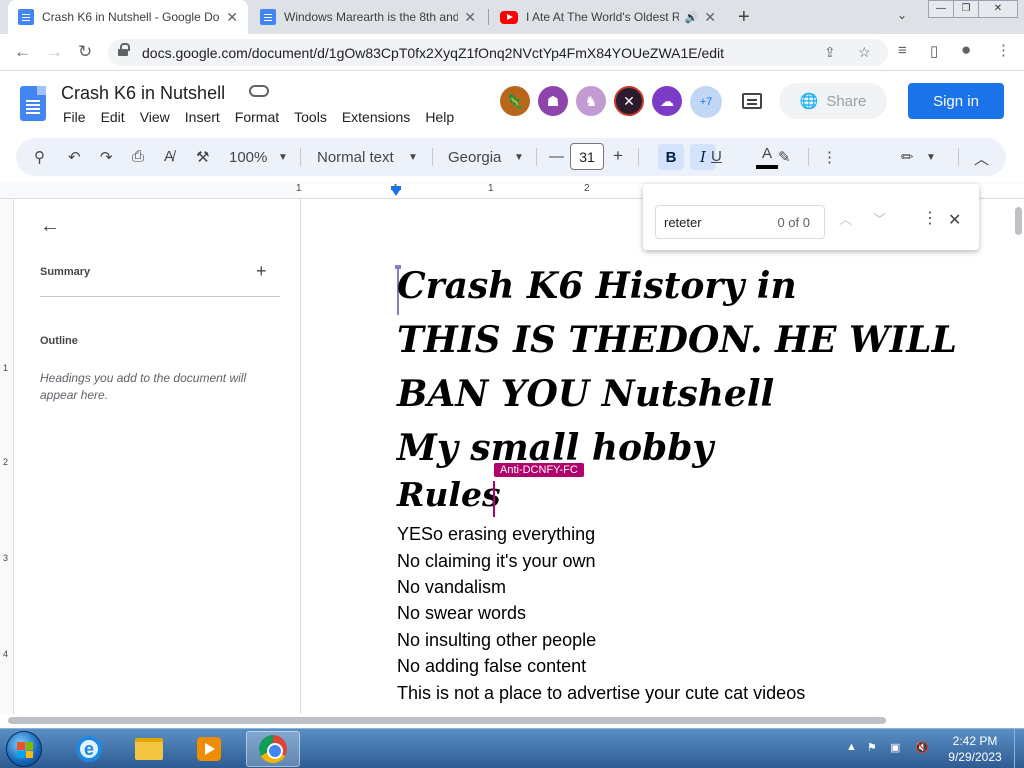  Describe the element at coordinates (89, 749) in the screenshot. I see `internet-explorer-taskbar-button: e` at that location.